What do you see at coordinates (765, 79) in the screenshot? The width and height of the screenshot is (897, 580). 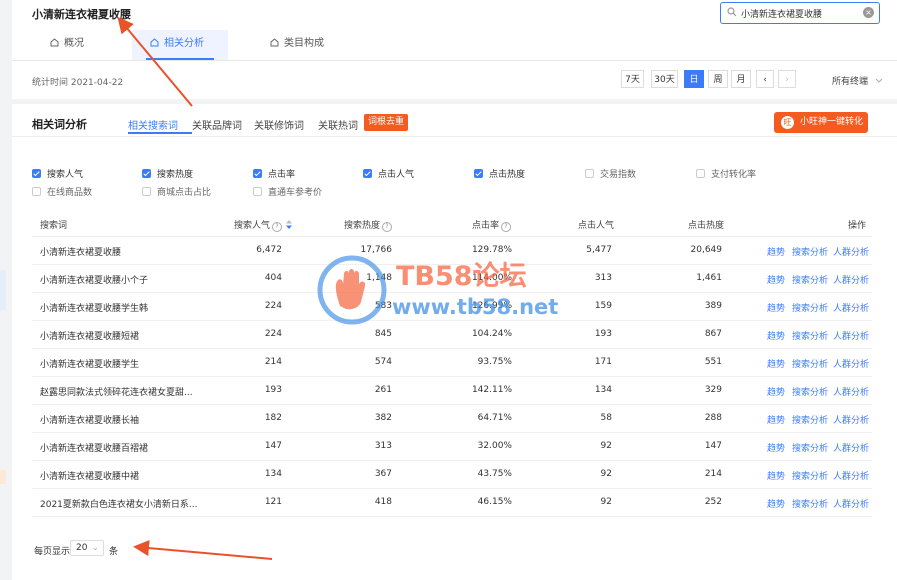 I see `prev-date-button: ‹` at bounding box center [765, 79].